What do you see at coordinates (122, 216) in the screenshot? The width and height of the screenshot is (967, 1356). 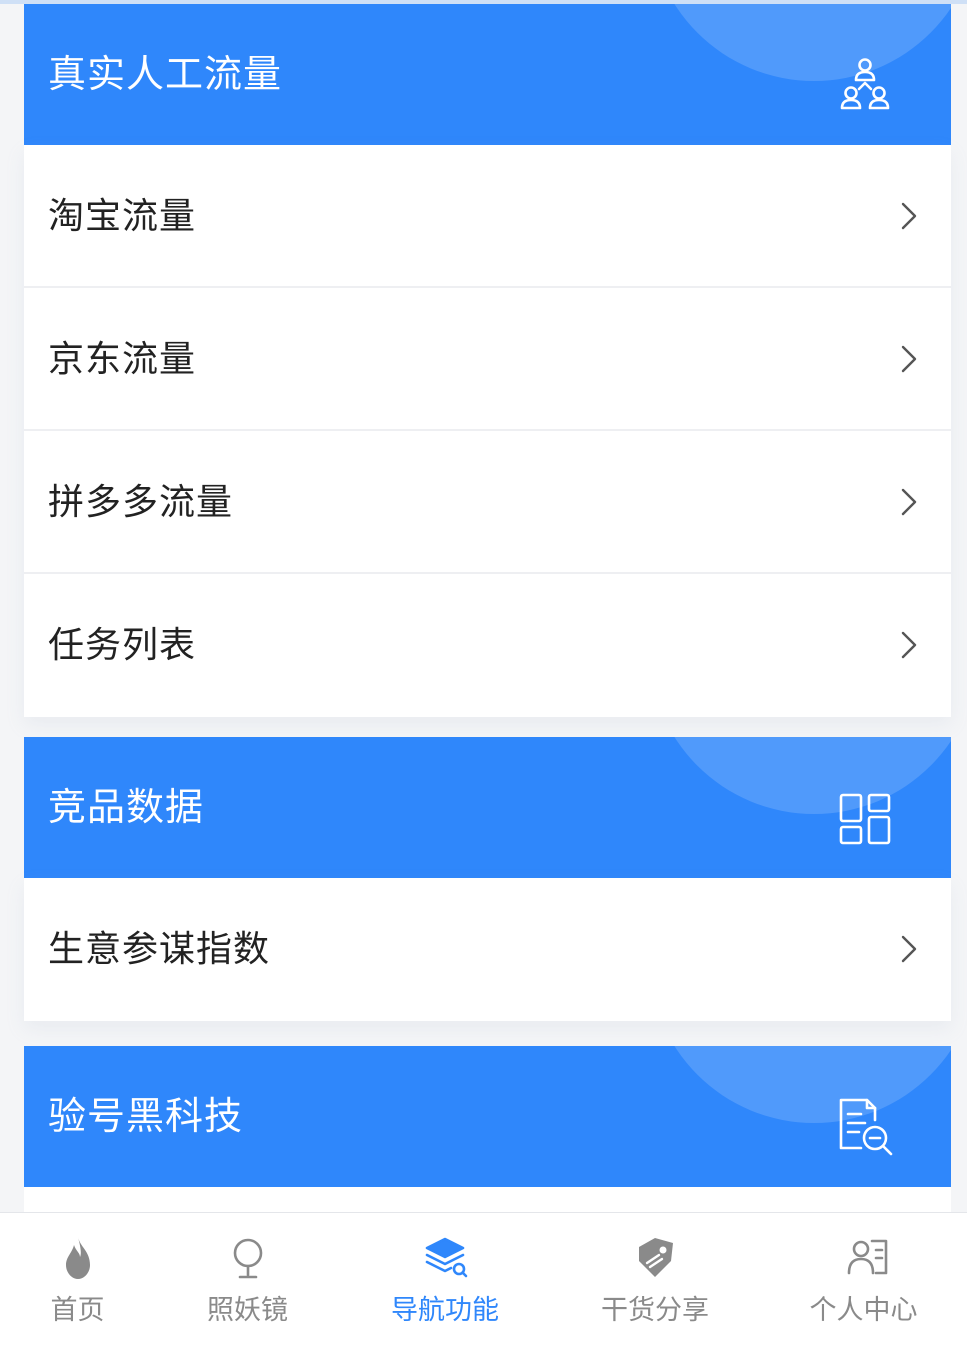 I see `list-item-label: 淘宝流量` at bounding box center [122, 216].